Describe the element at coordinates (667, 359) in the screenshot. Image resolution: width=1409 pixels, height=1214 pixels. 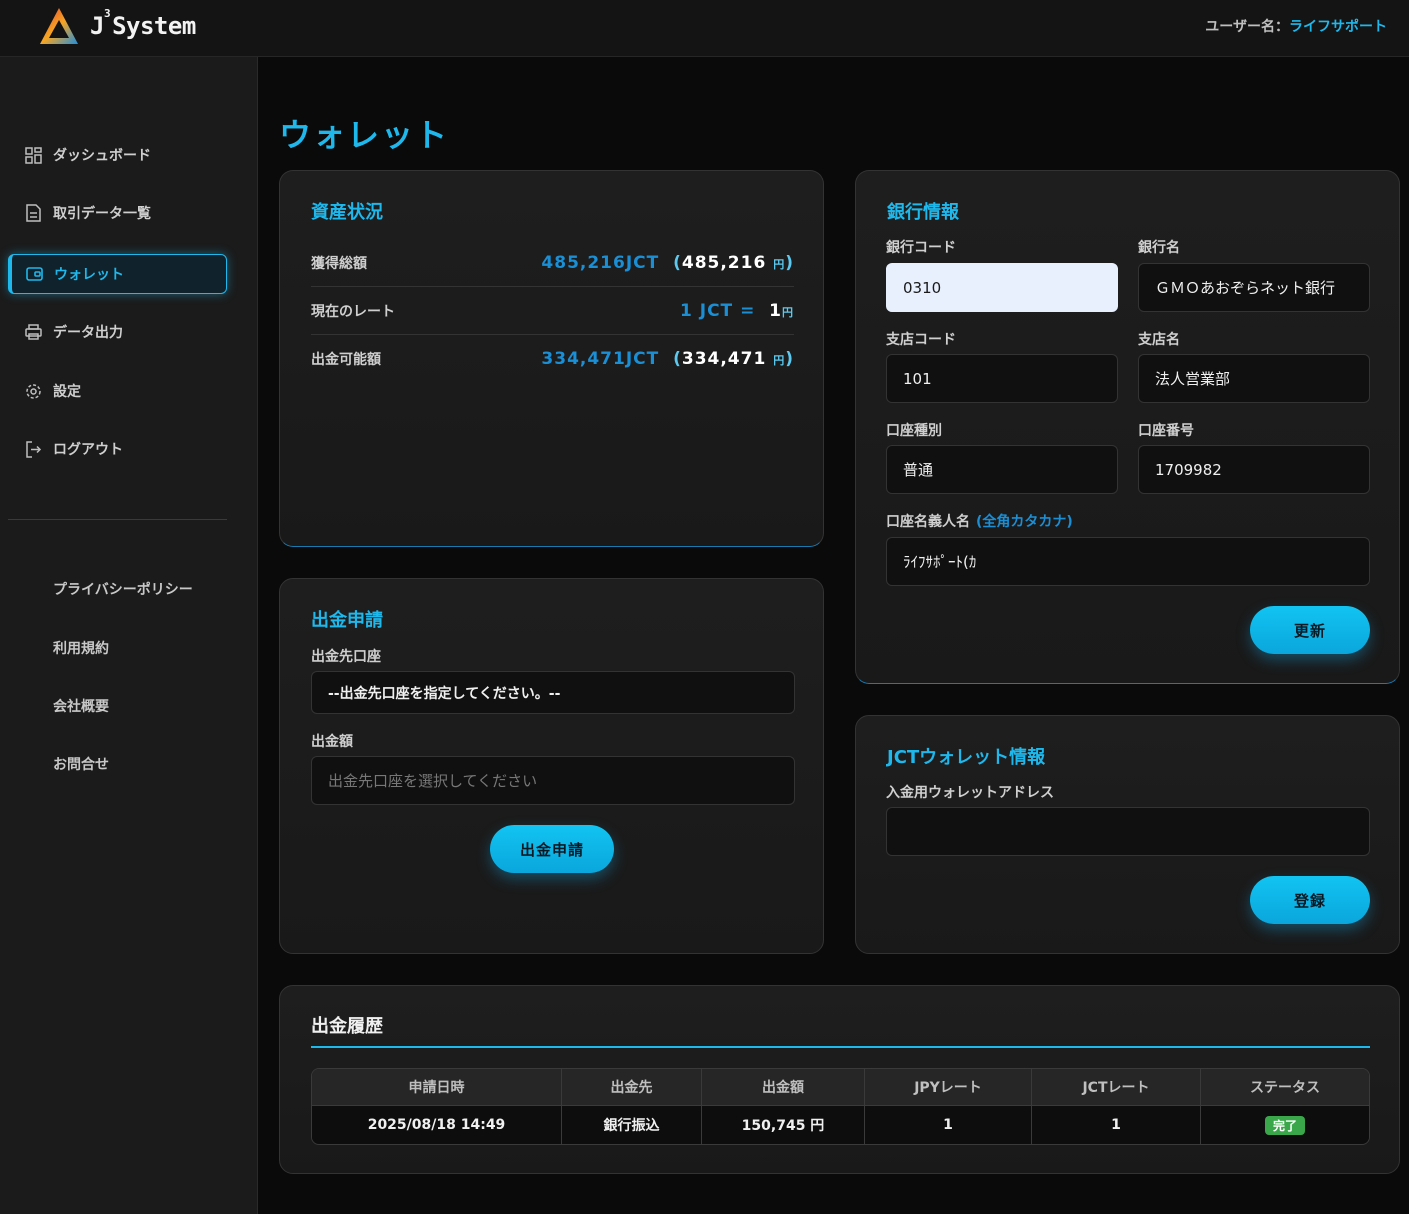
I see `withdrawable-value: 334,471JCT (334,471 円)` at that location.